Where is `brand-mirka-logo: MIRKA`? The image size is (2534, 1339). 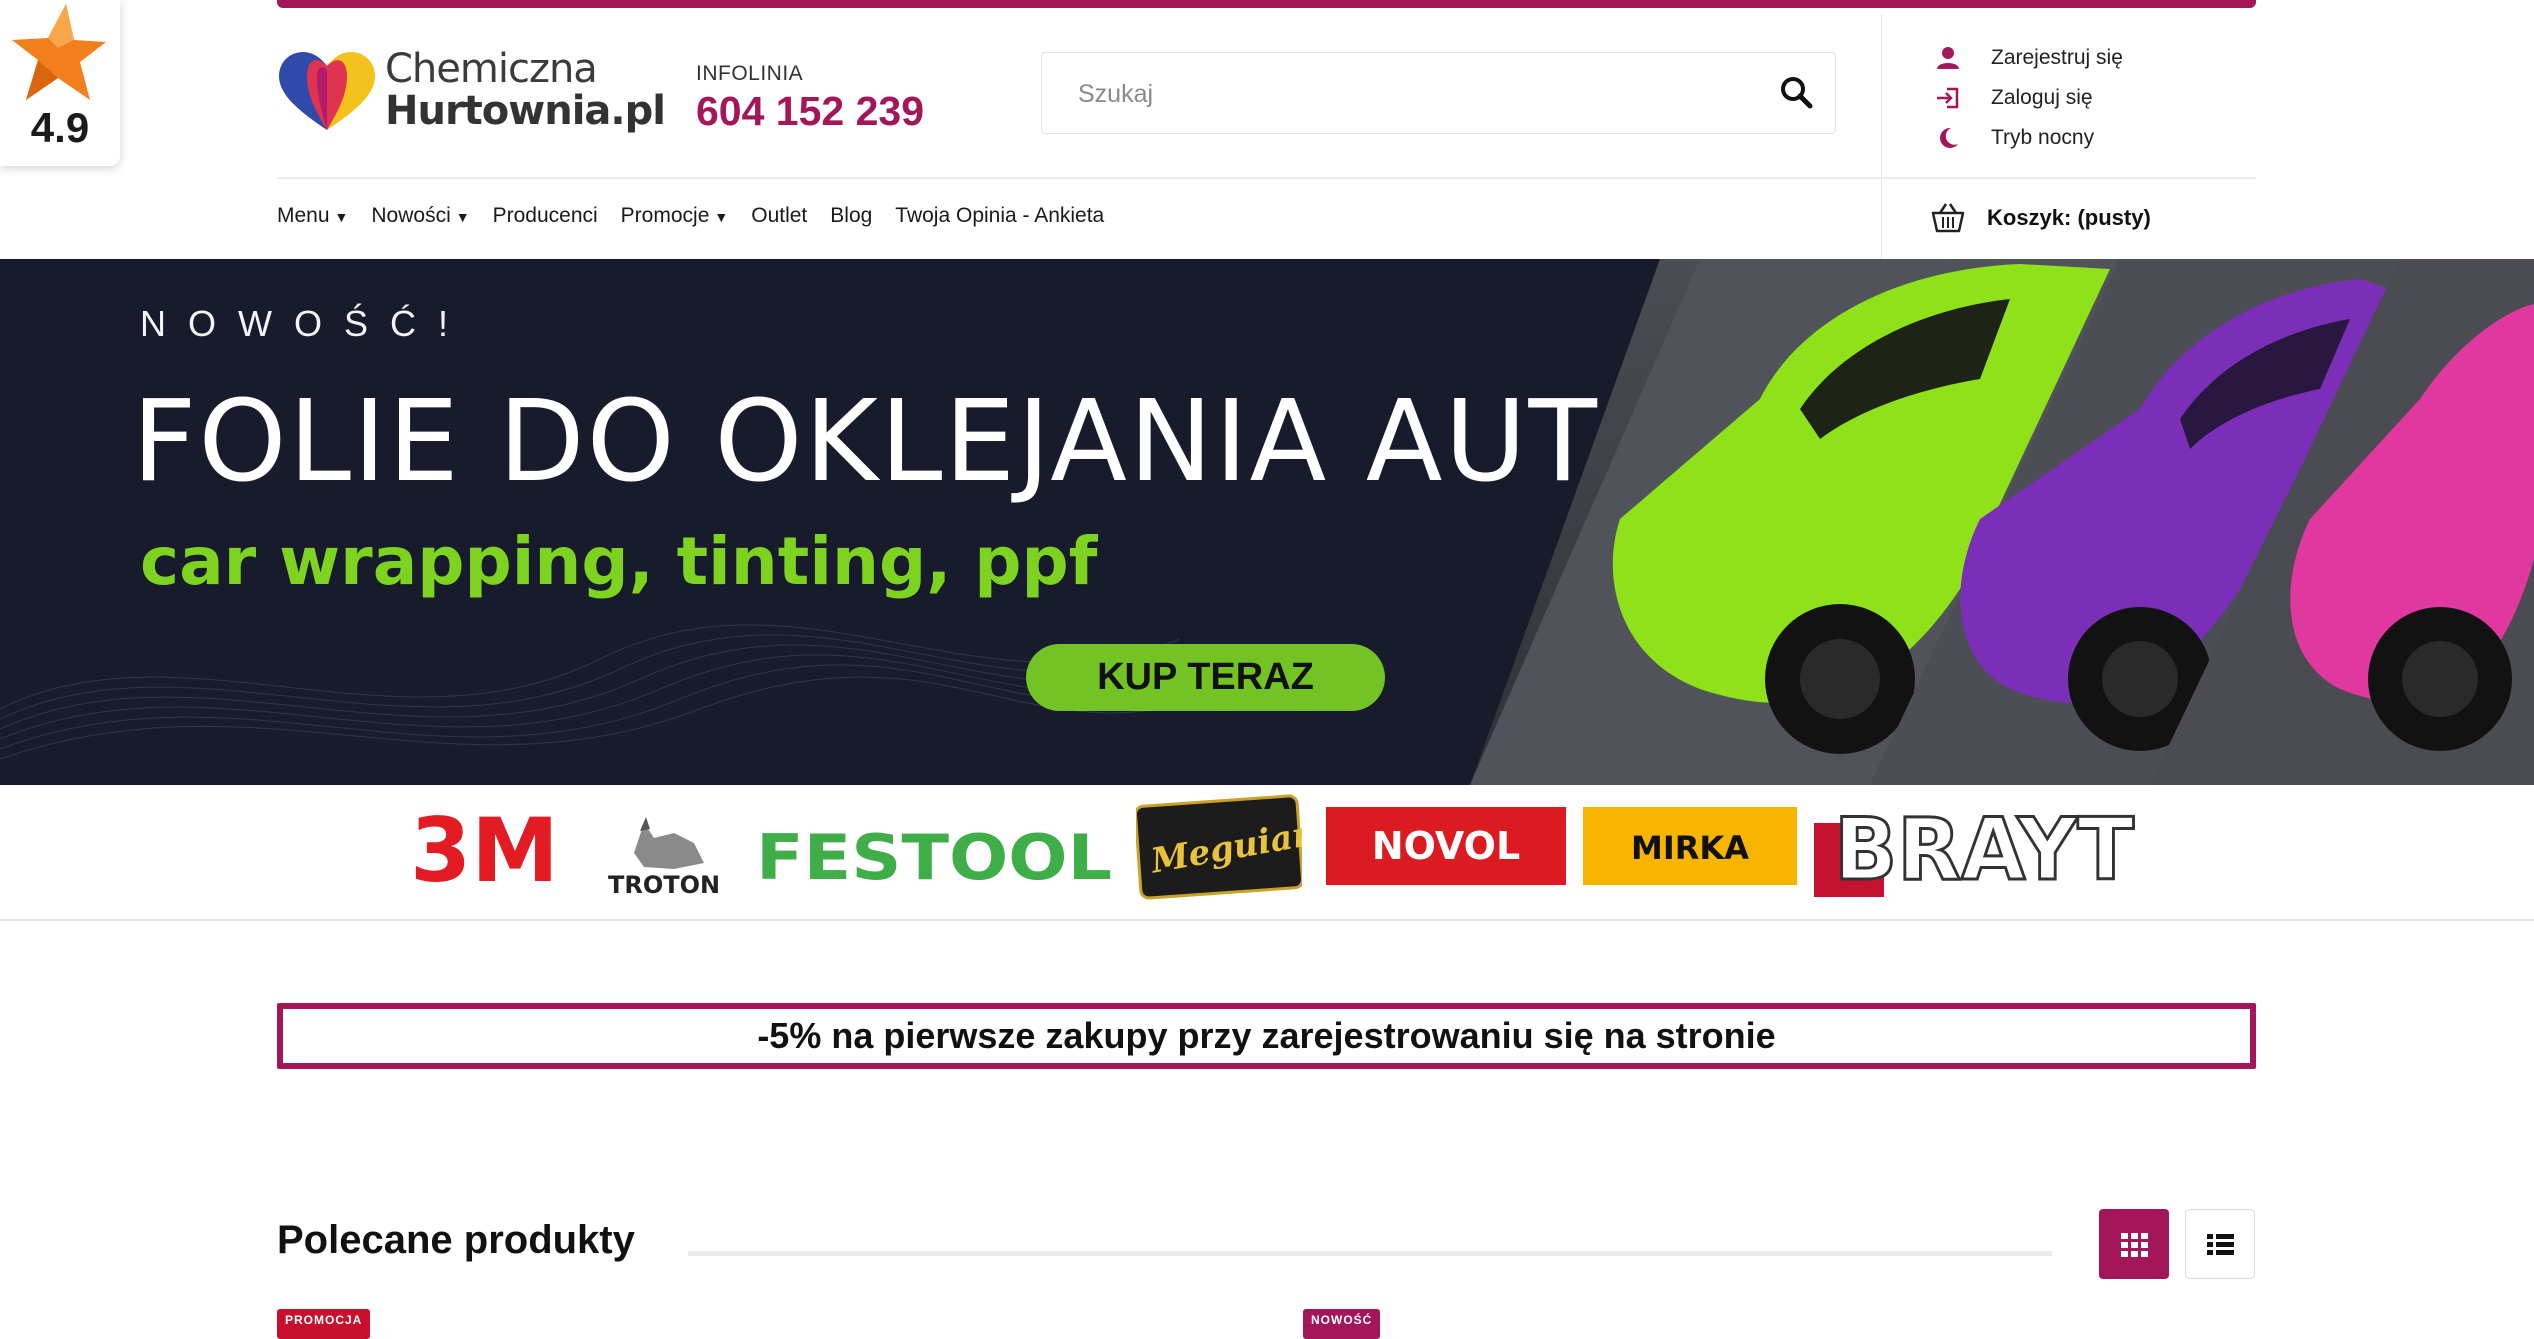
brand-mirka-logo: MIRKA is located at coordinates (1690, 846).